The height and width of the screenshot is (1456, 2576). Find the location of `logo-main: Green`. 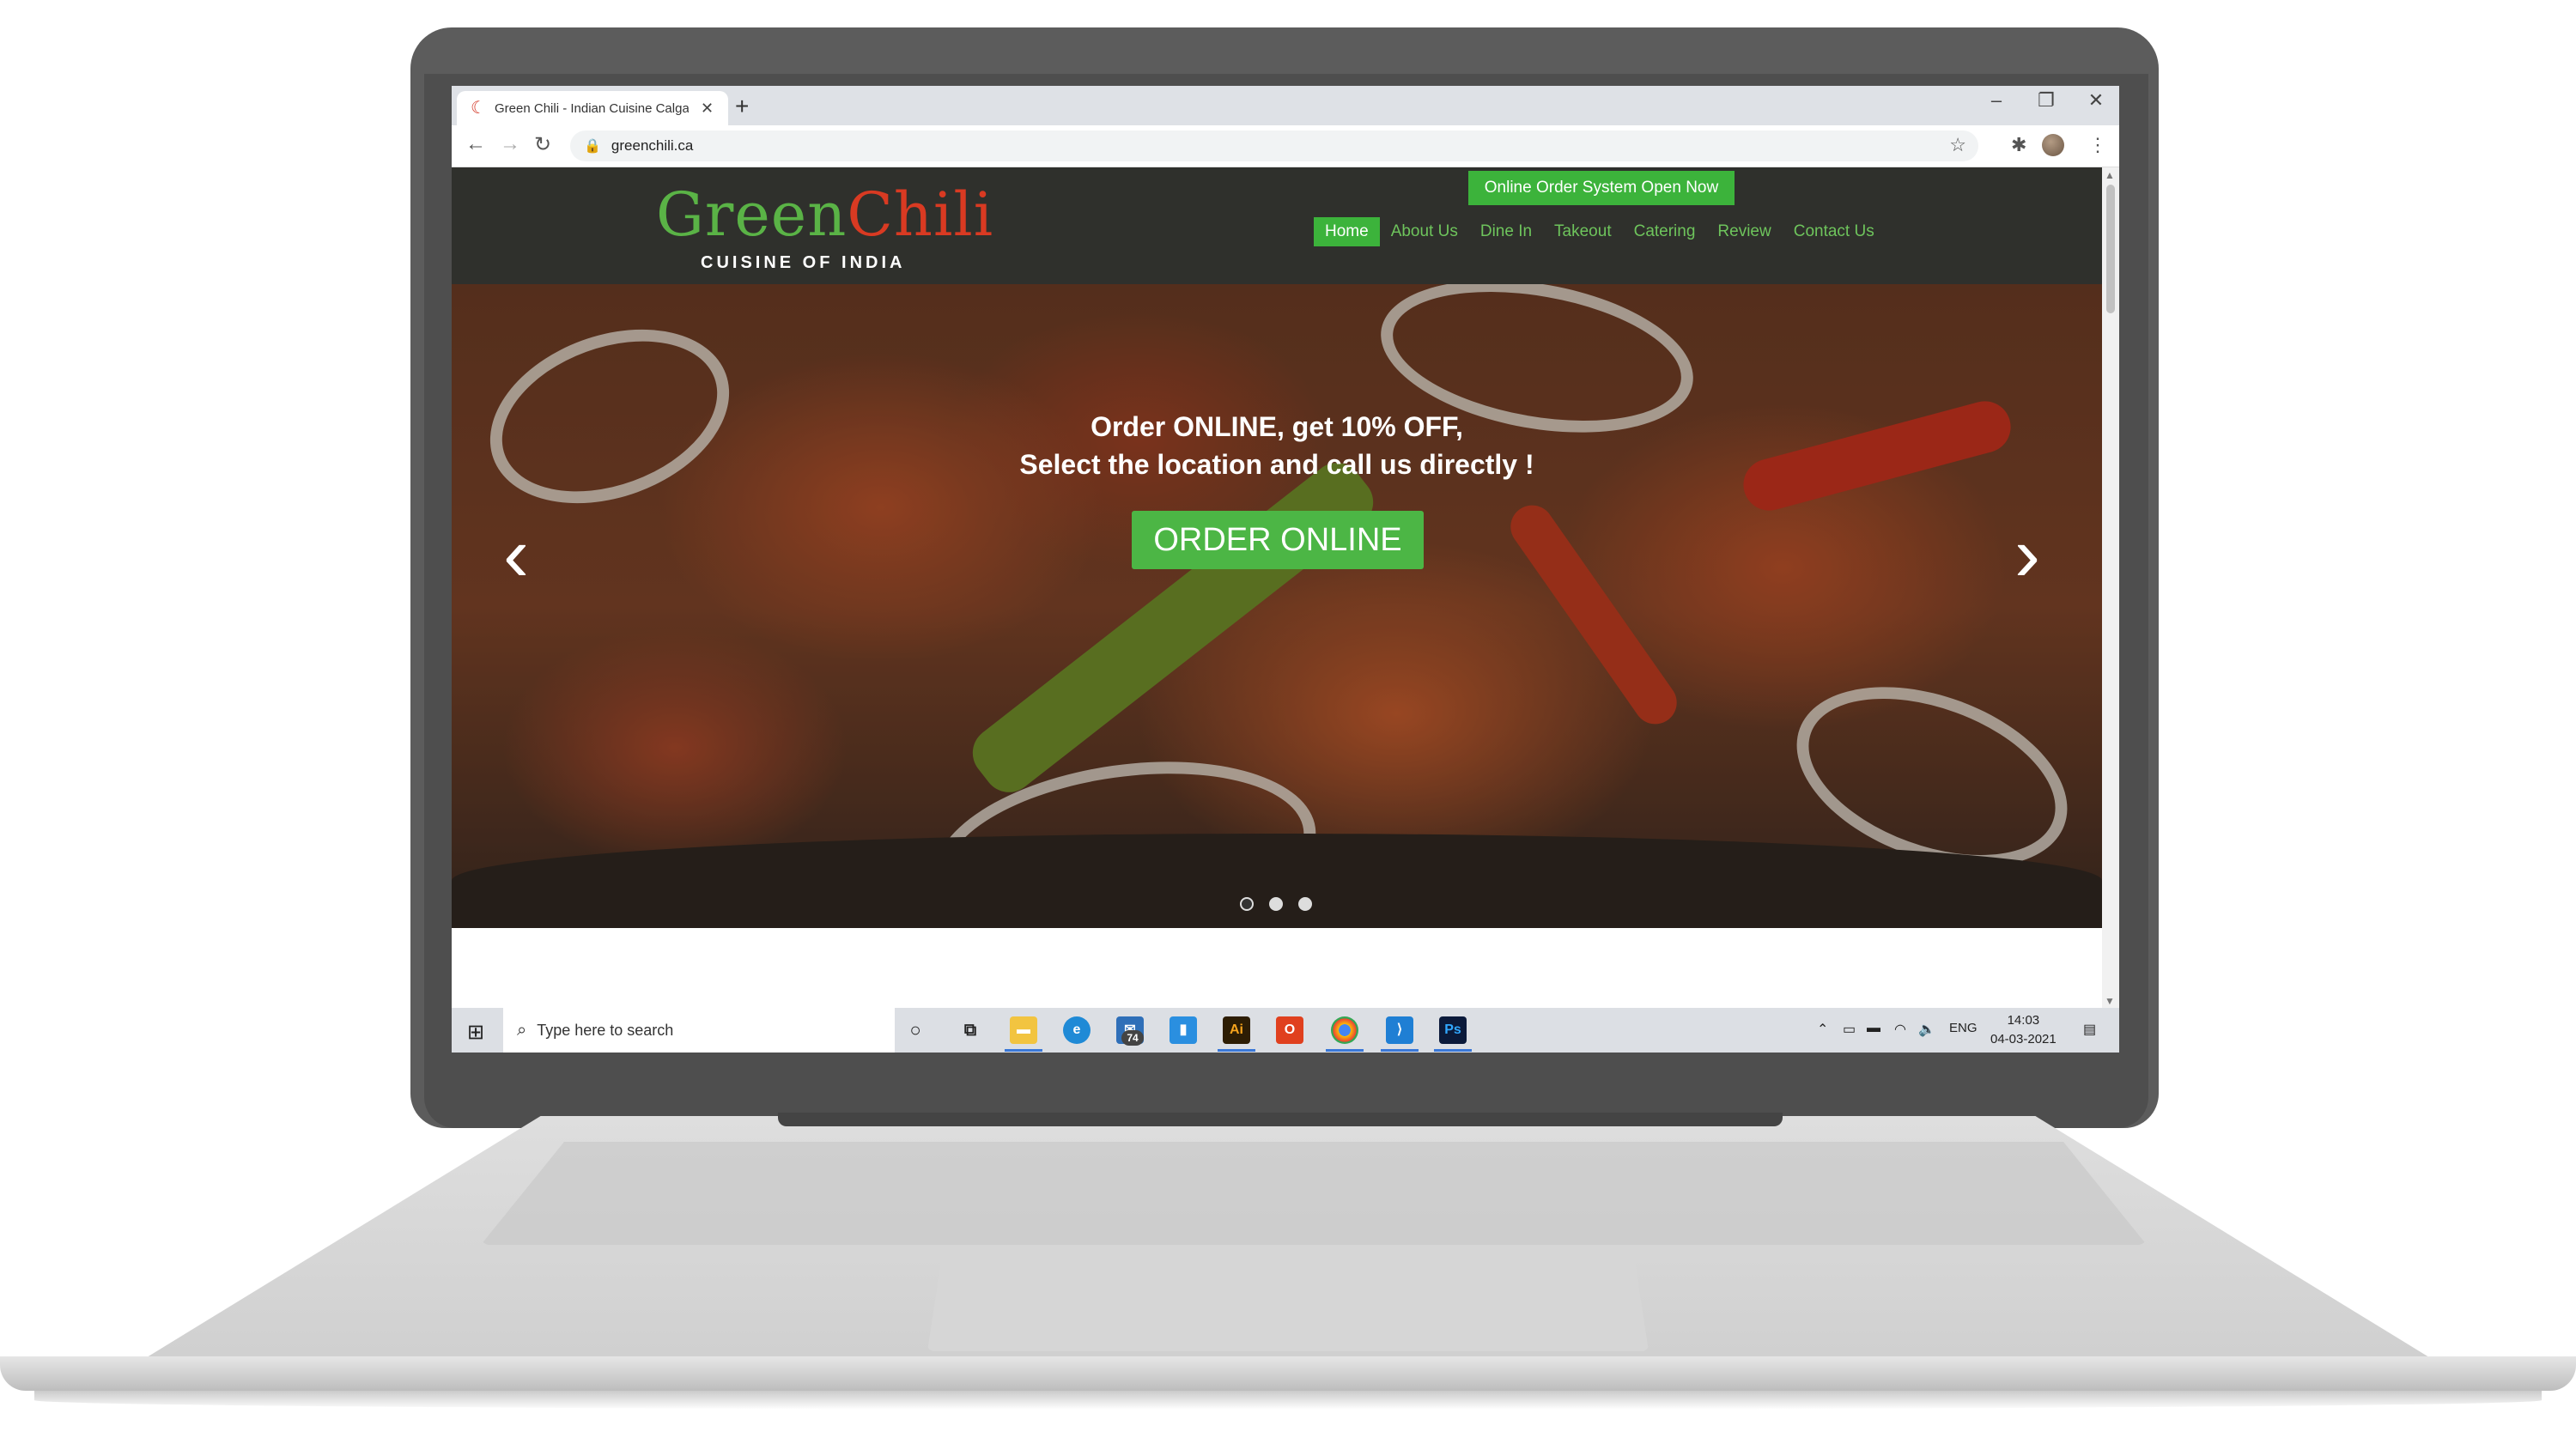

logo-main: Green is located at coordinates (752, 214).